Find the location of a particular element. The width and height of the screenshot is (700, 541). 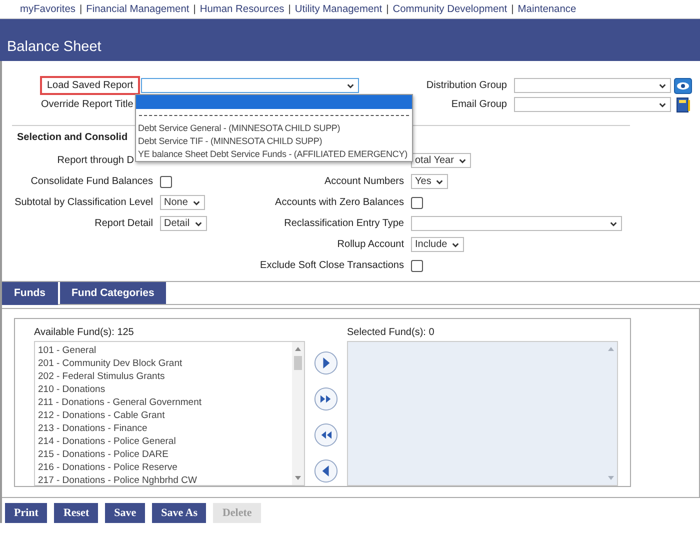

select-field: Detail is located at coordinates (183, 223).